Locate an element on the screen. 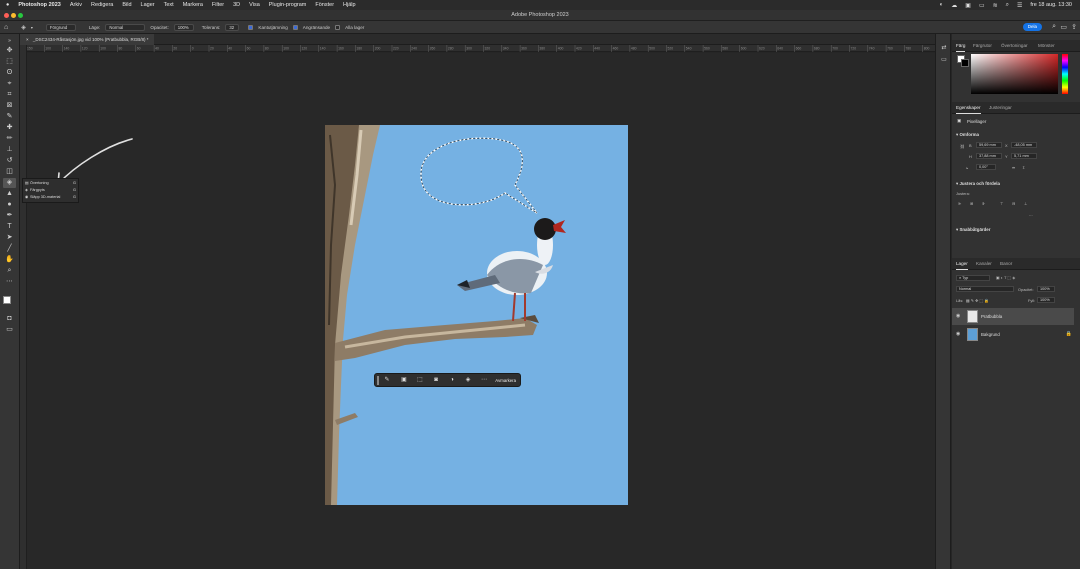  all-layers-checkbox is located at coordinates (338, 27).